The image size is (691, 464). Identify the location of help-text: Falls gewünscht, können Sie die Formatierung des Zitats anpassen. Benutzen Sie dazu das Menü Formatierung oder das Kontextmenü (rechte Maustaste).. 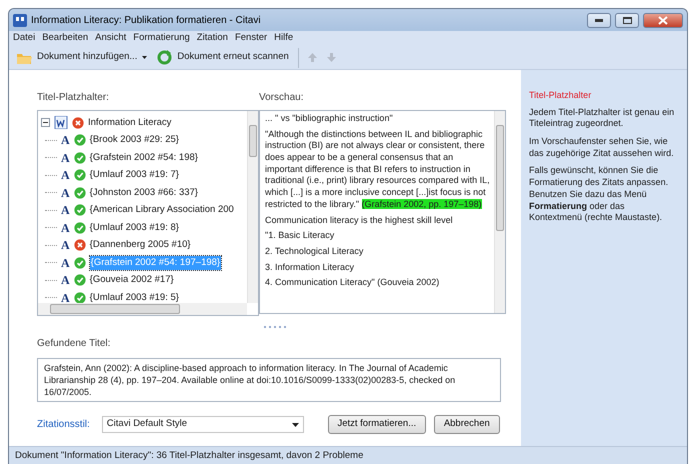
(599, 194).